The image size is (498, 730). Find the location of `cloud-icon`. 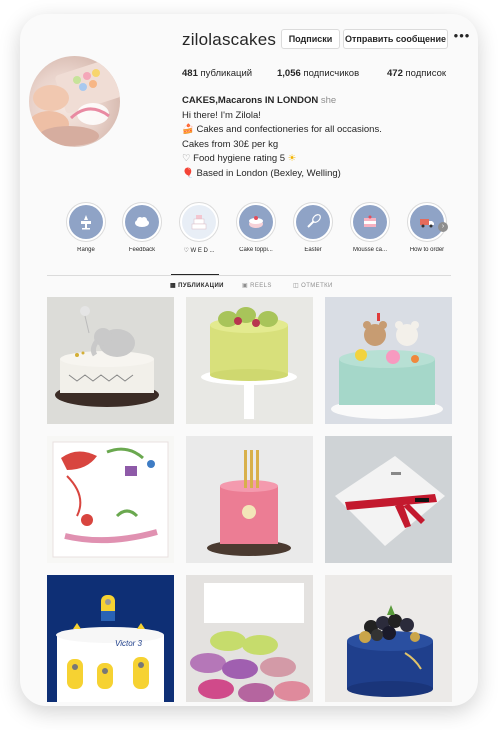

cloud-icon is located at coordinates (142, 222).